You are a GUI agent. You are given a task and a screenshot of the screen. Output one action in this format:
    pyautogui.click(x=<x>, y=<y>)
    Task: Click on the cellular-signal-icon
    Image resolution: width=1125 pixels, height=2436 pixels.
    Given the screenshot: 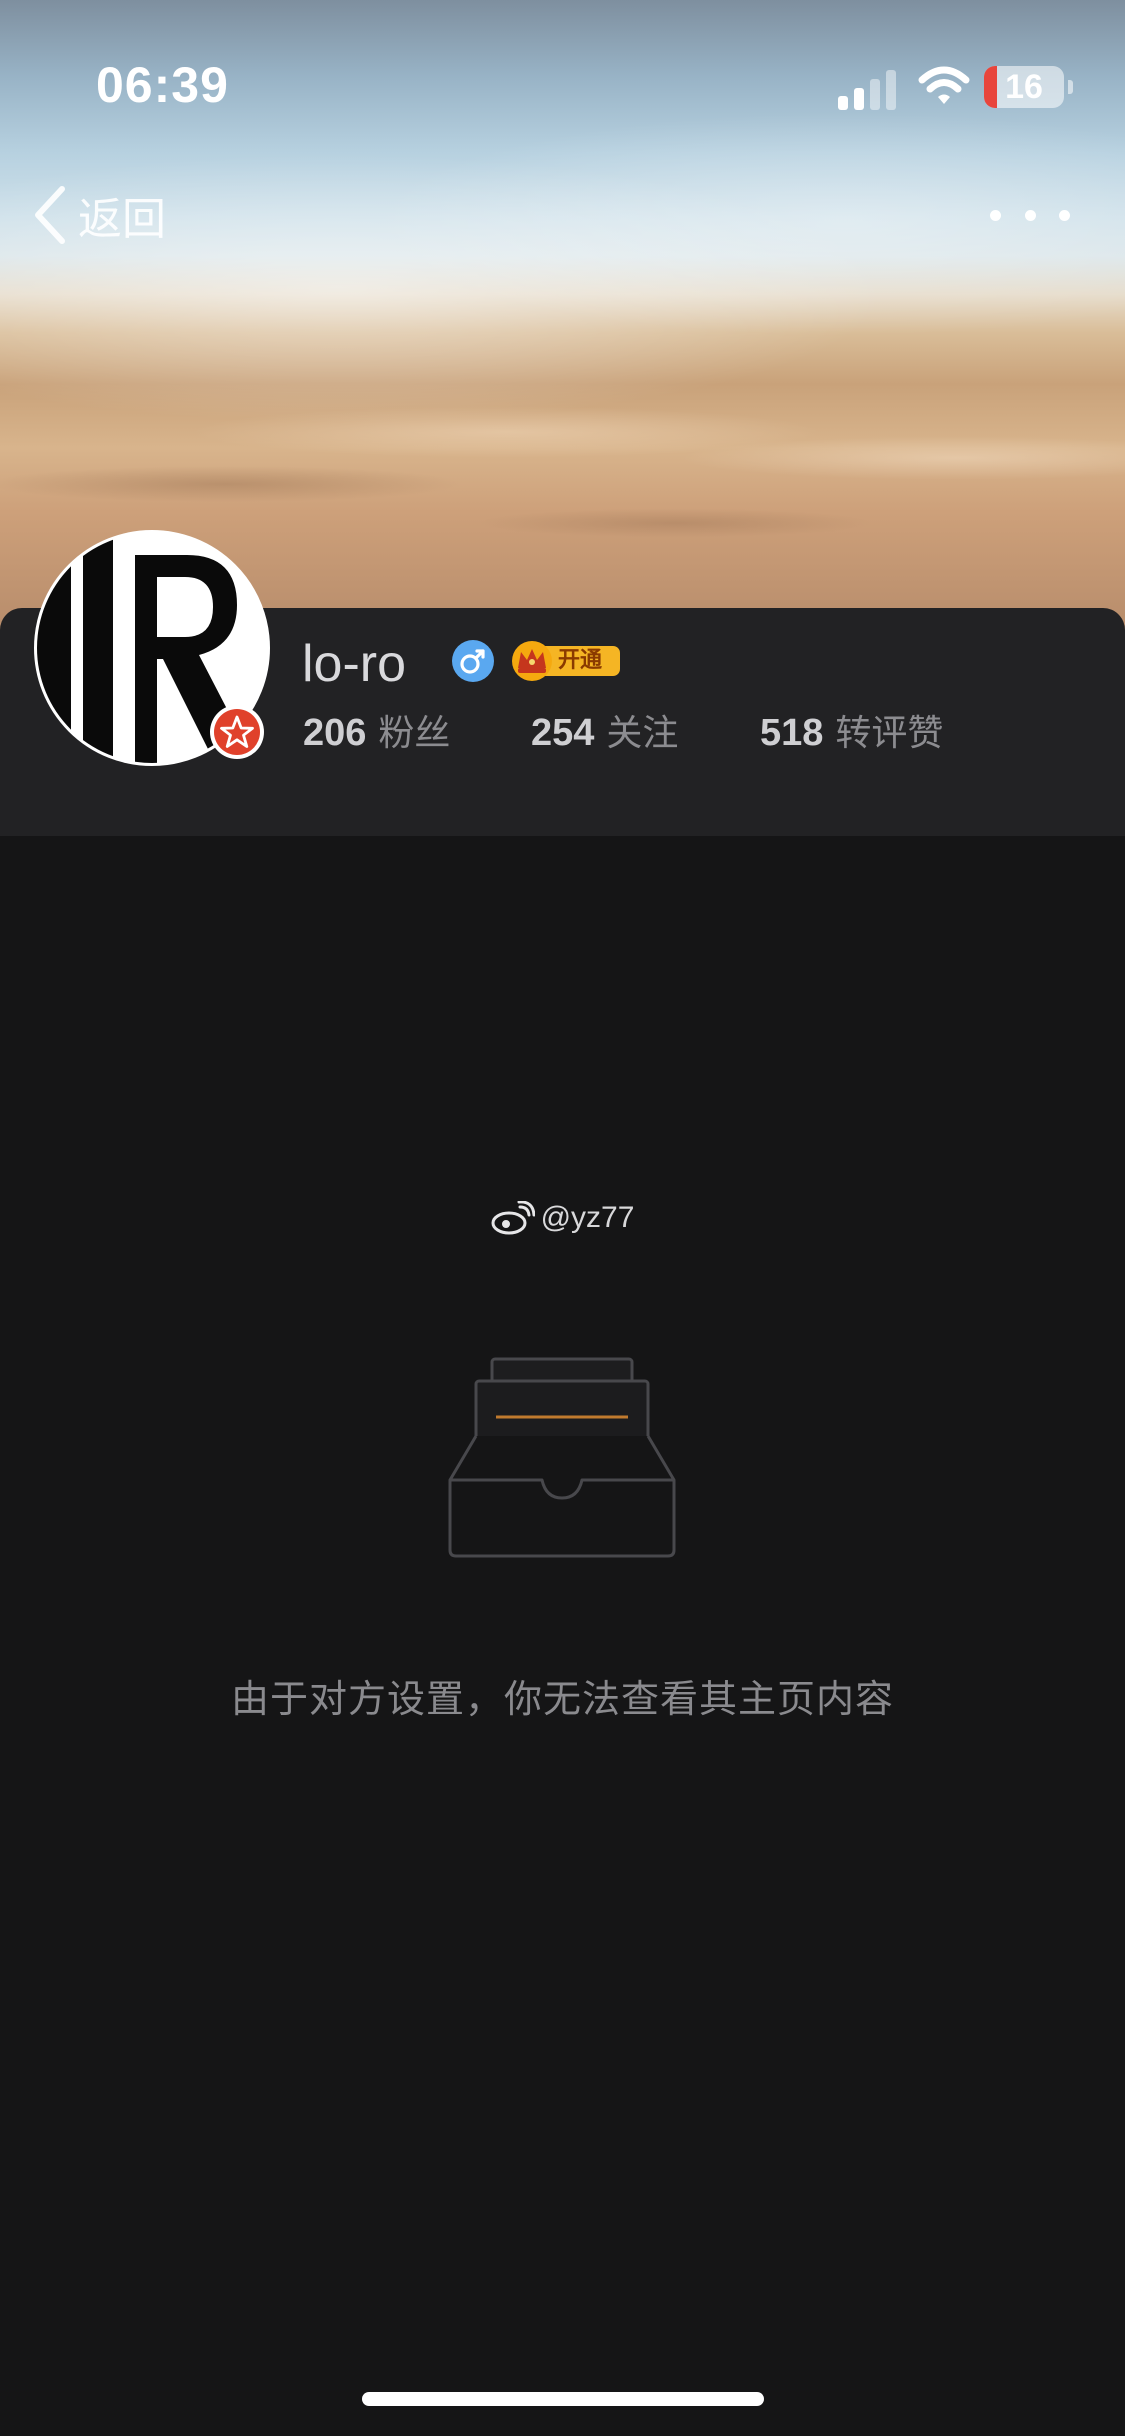 What is the action you would take?
    pyautogui.click(x=867, y=90)
    